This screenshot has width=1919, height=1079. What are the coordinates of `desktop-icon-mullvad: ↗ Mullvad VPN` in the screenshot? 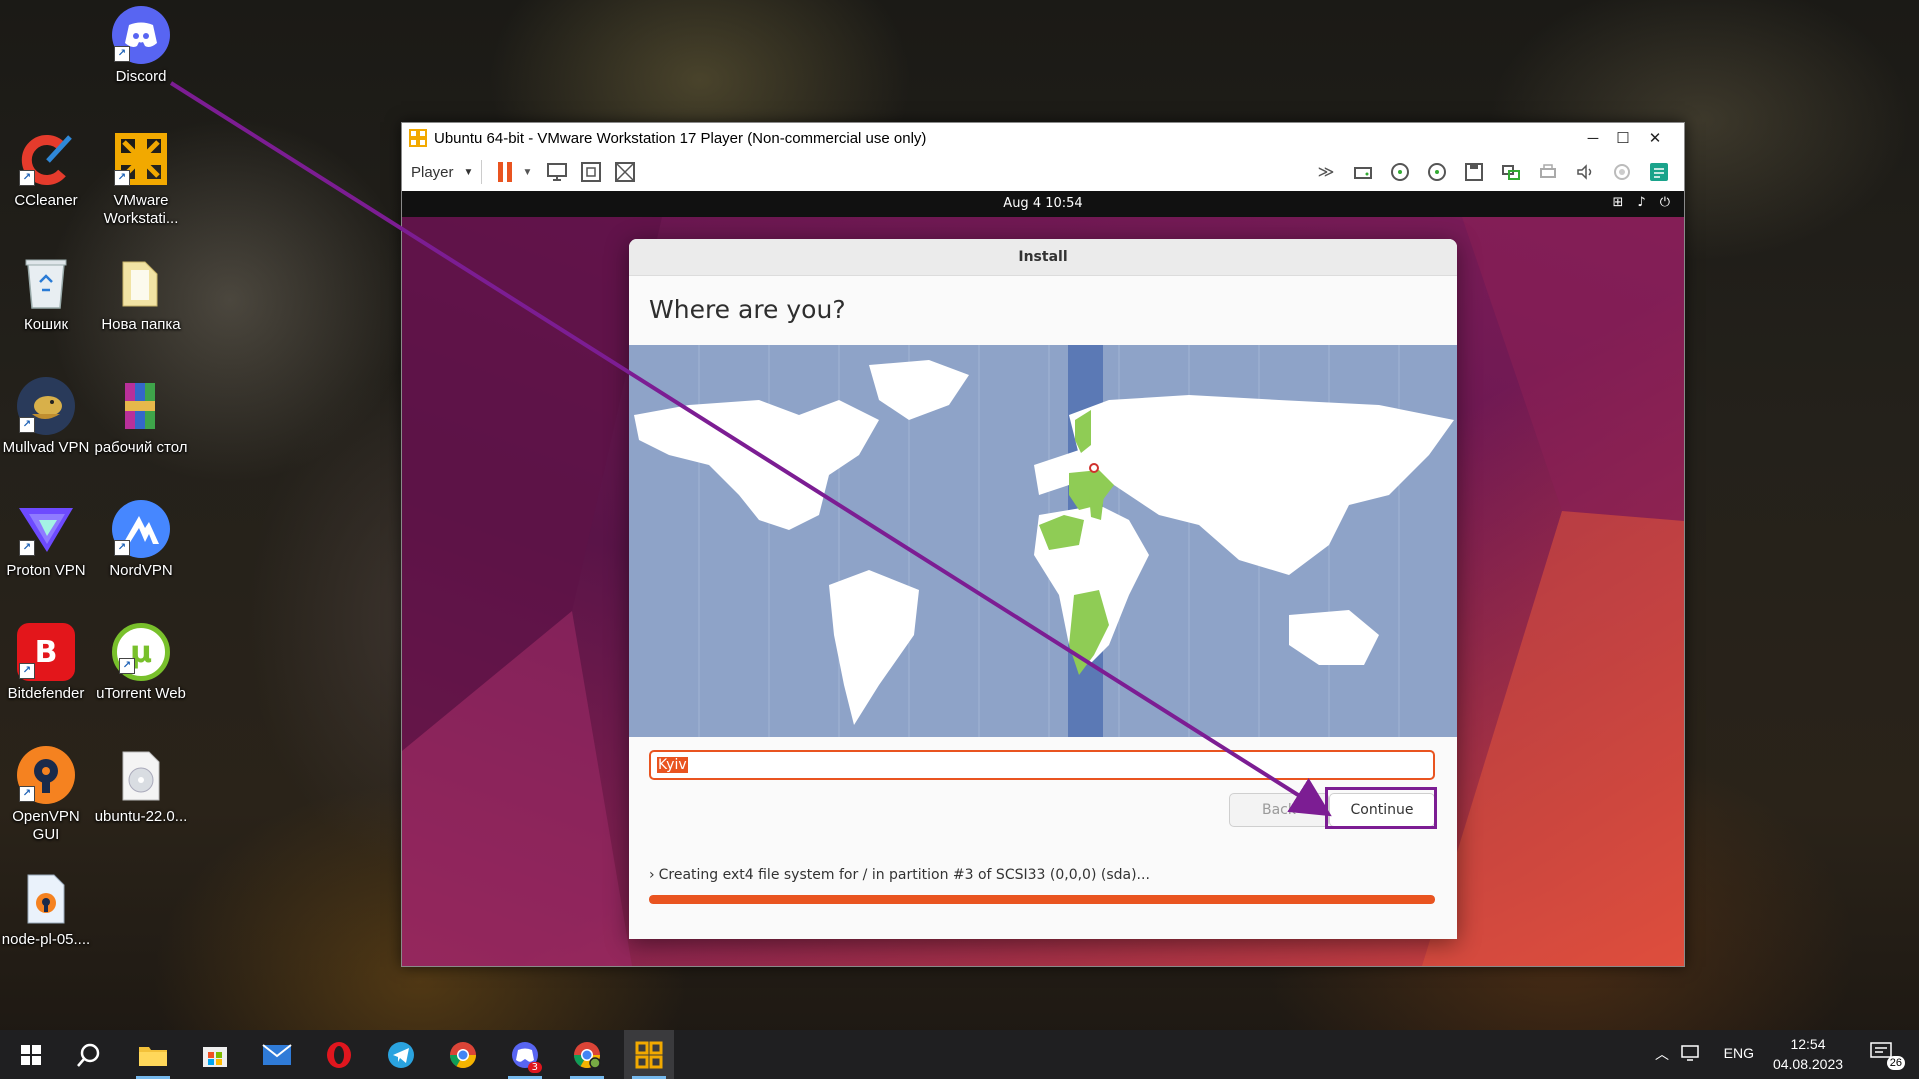 It's located at (47, 417).